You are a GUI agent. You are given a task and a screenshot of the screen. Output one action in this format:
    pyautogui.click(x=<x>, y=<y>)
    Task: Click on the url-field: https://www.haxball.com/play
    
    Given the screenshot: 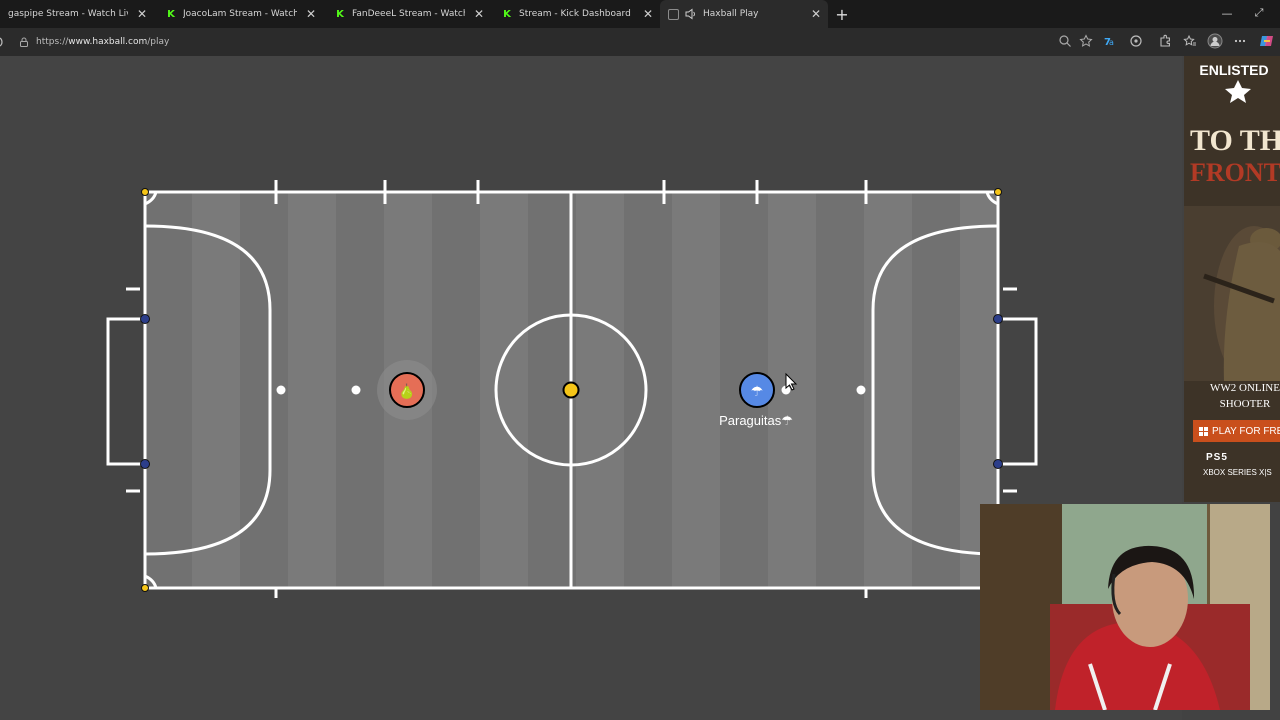 What is the action you would take?
    pyautogui.click(x=102, y=42)
    